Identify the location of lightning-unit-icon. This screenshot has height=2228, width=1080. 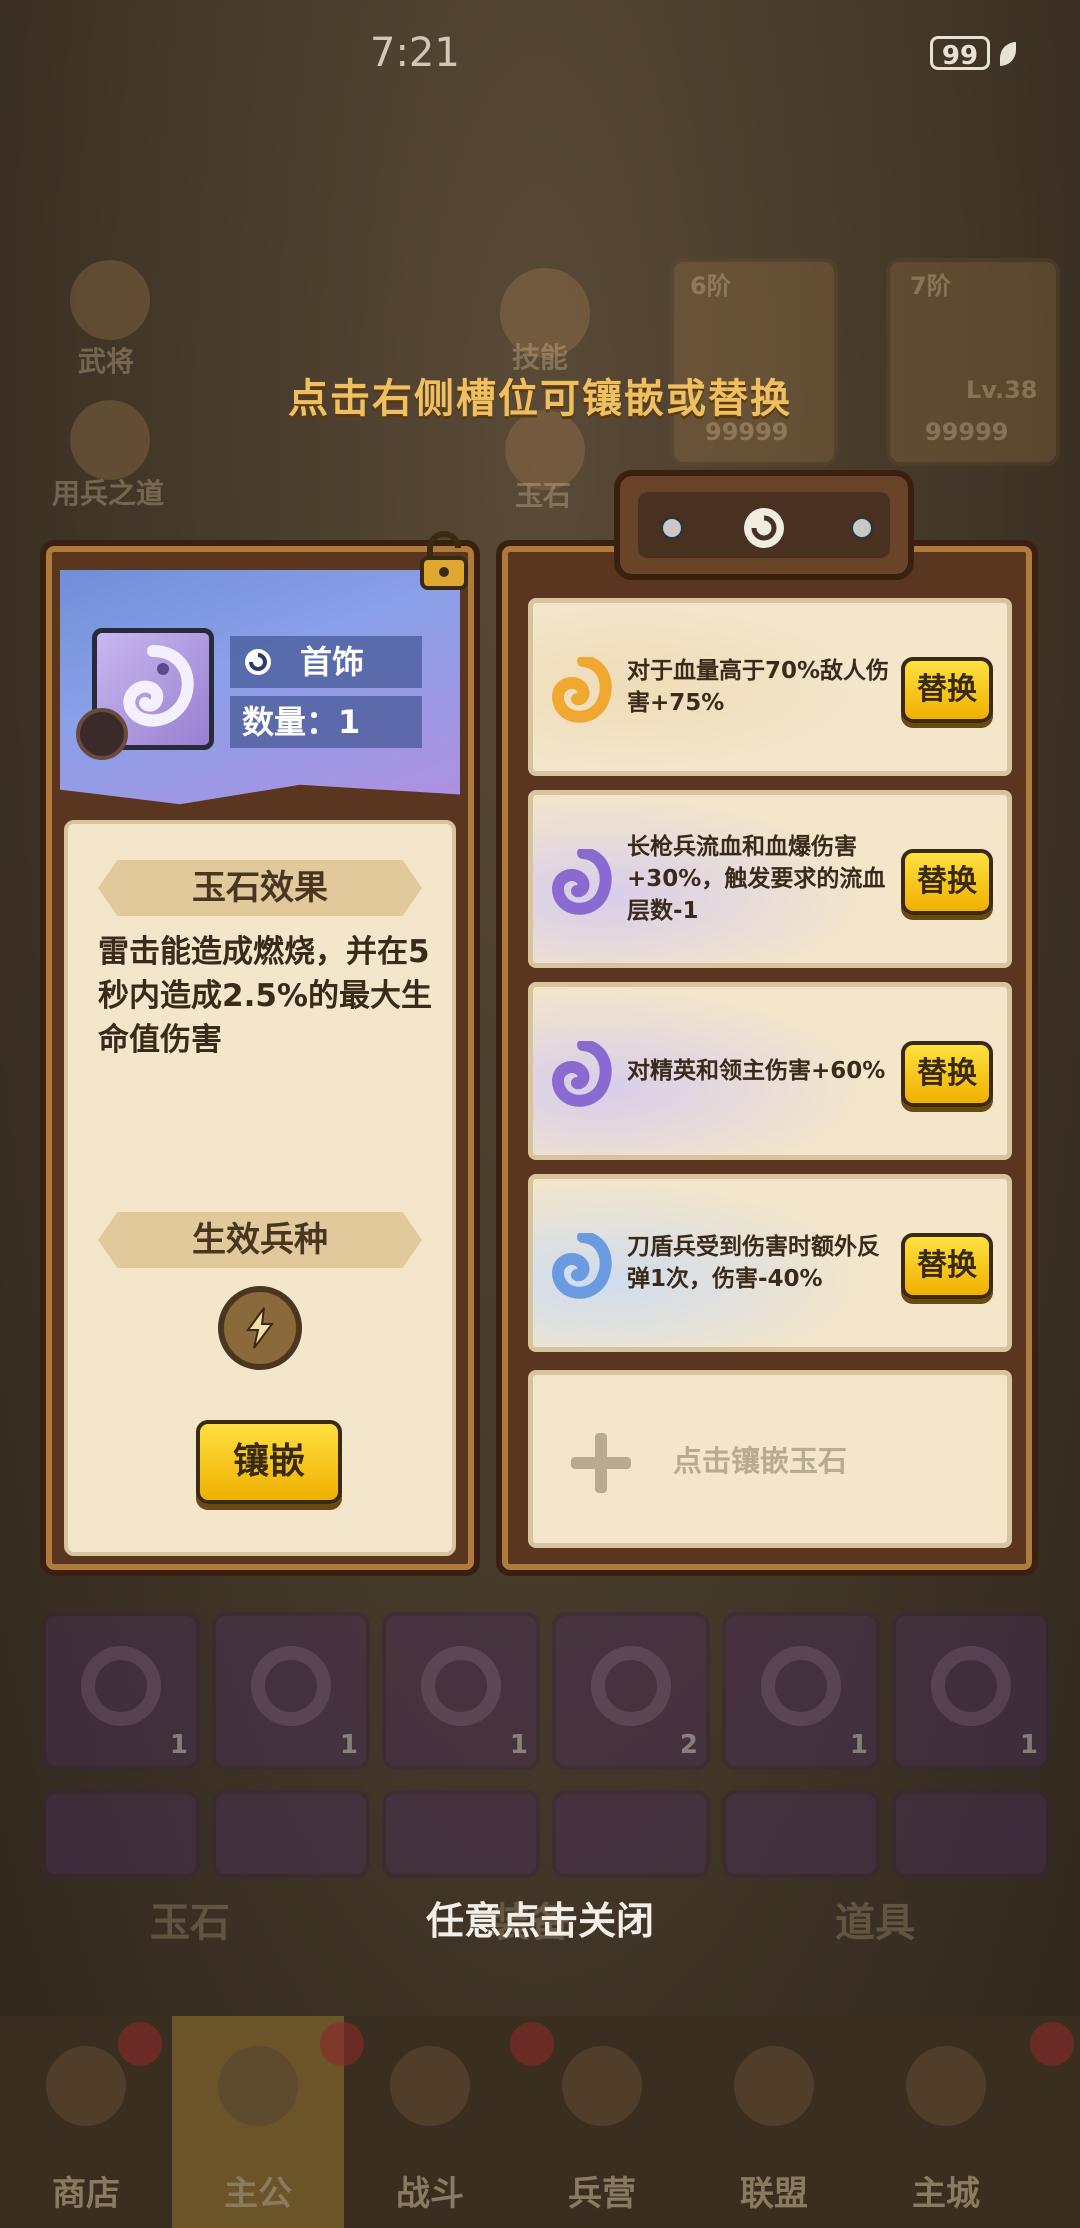
(260, 1328).